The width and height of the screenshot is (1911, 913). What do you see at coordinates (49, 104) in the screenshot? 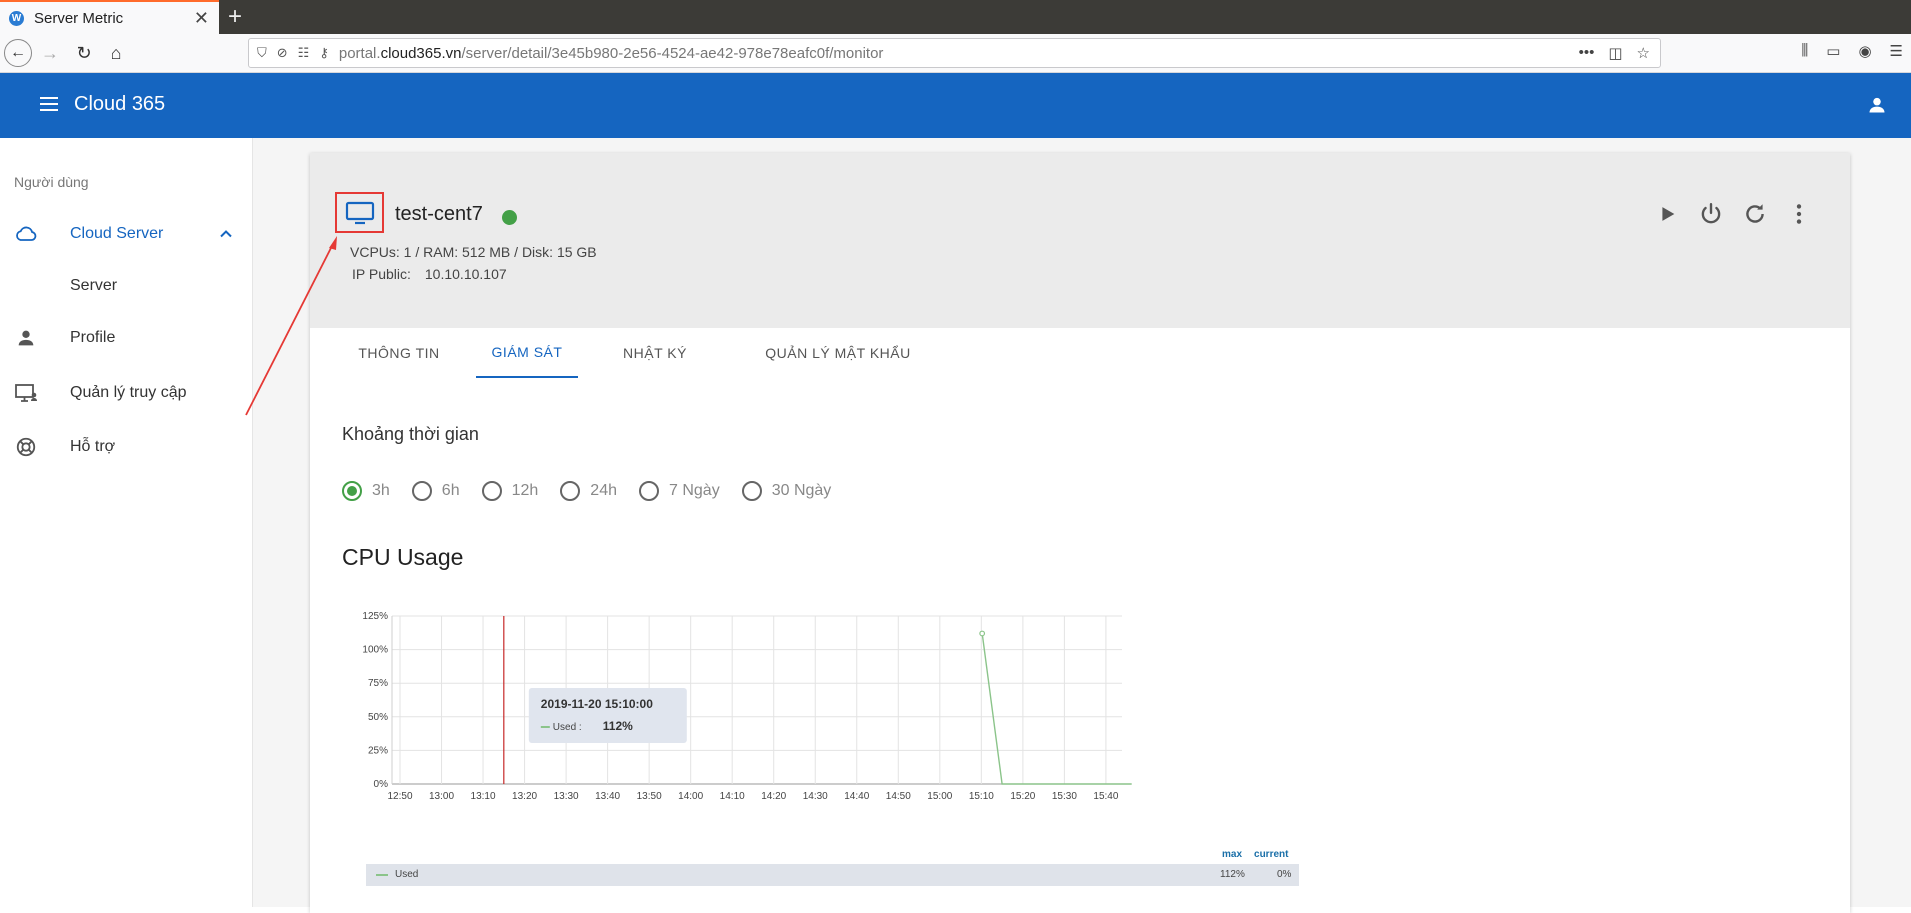
I see `menu-icon` at bounding box center [49, 104].